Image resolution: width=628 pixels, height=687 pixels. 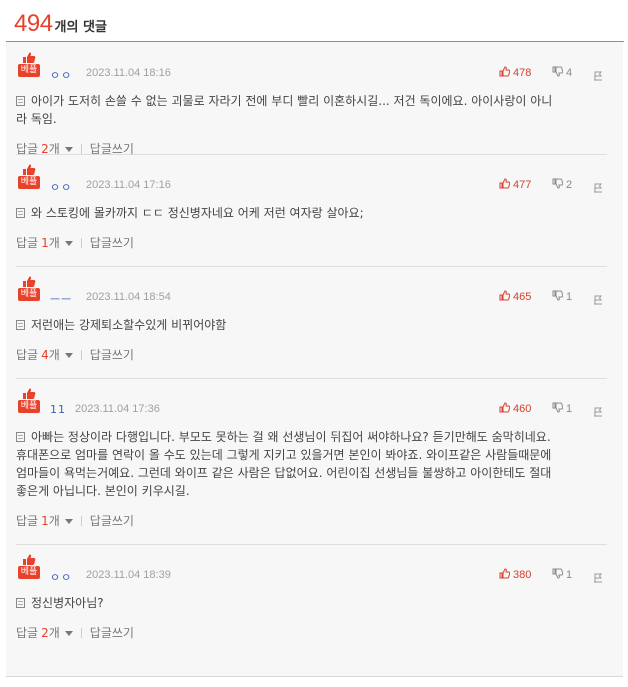 I want to click on comment-line: 라 독임., so click(x=36, y=119).